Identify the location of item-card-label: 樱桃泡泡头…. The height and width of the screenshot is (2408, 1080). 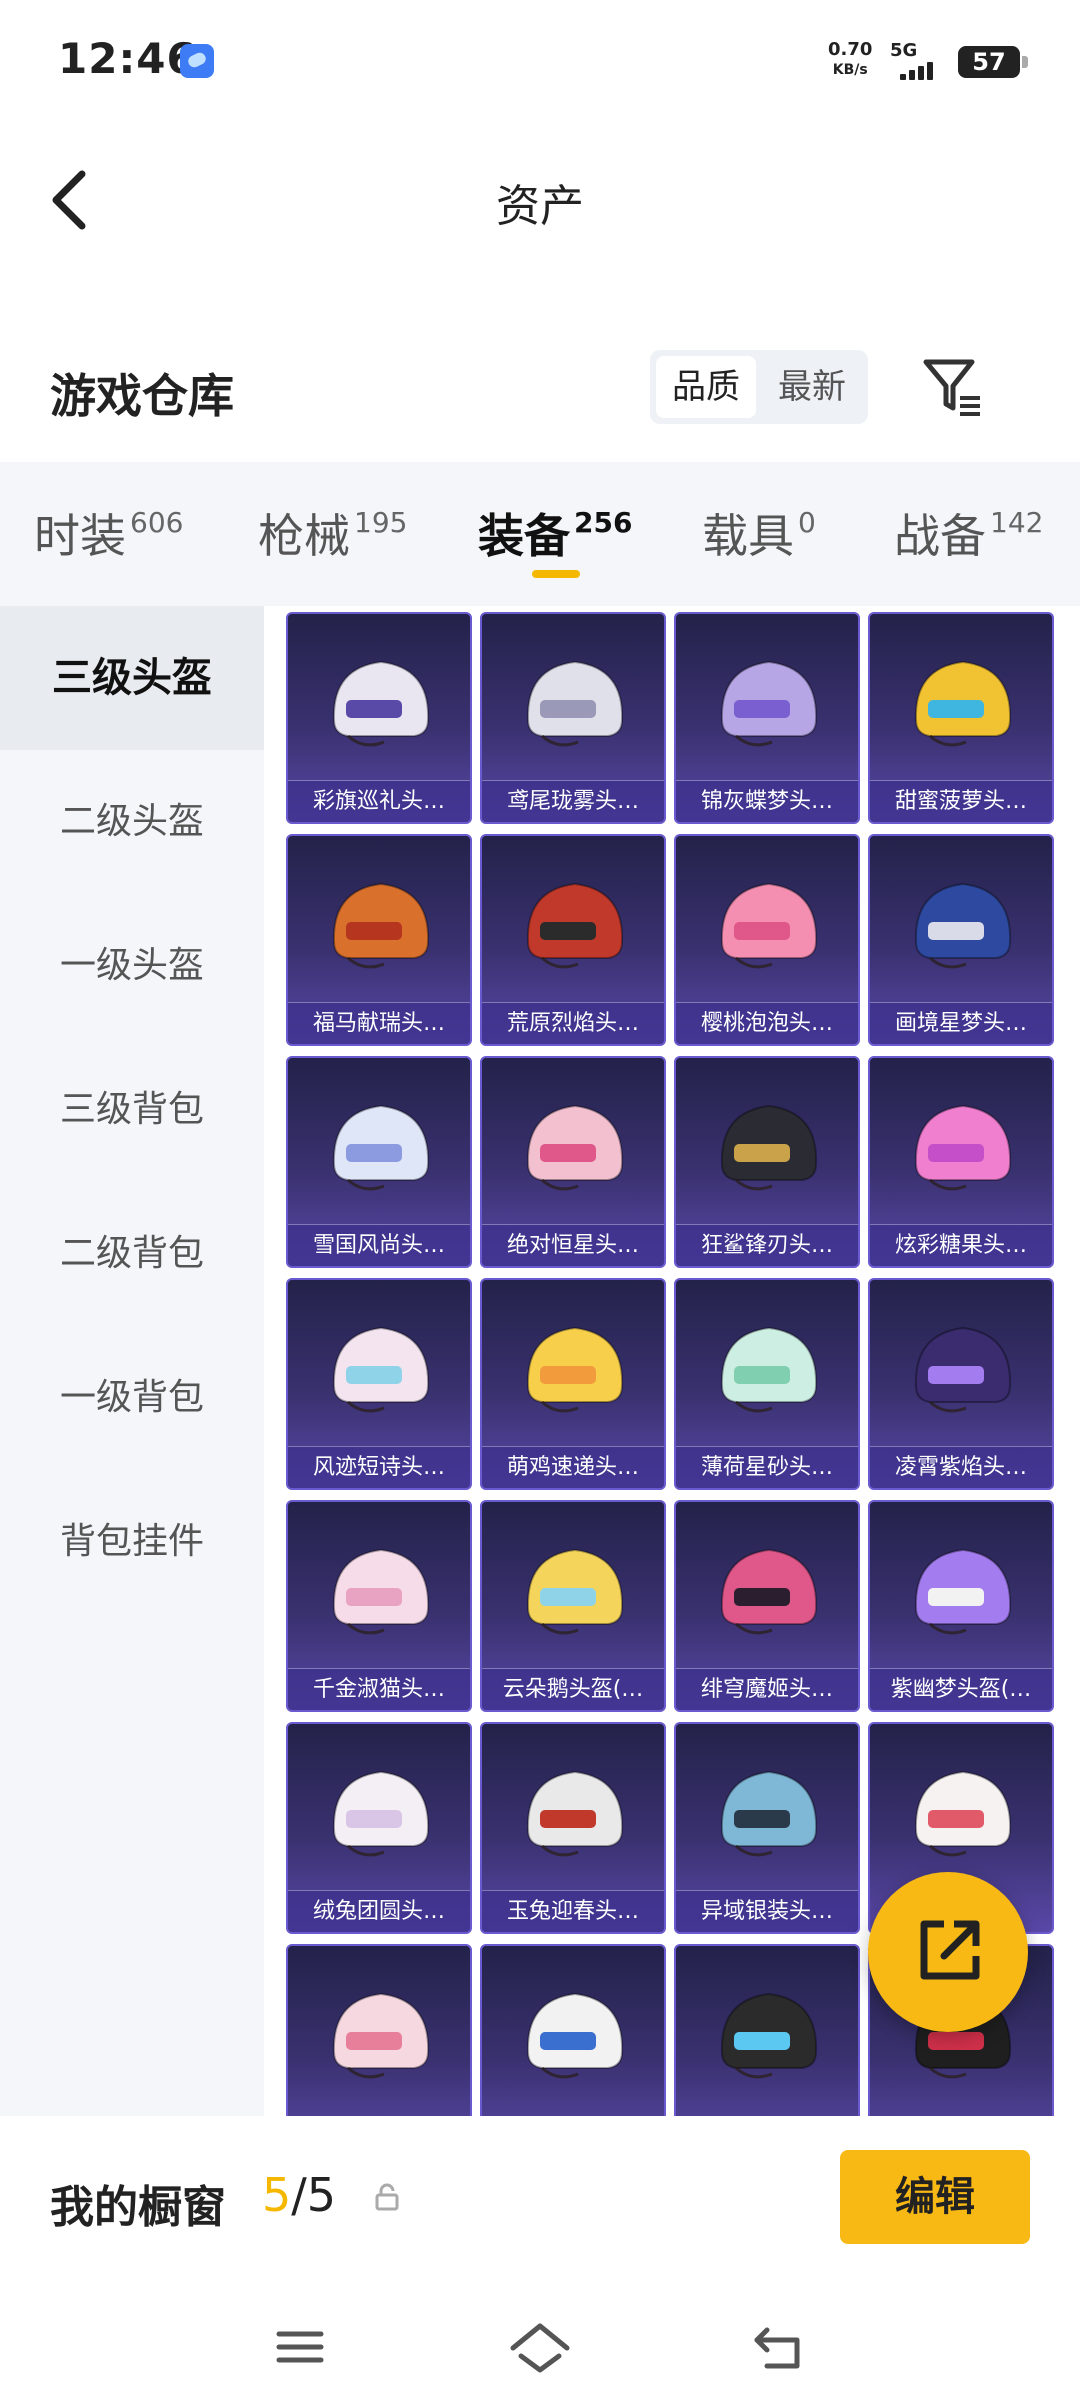
(767, 1023).